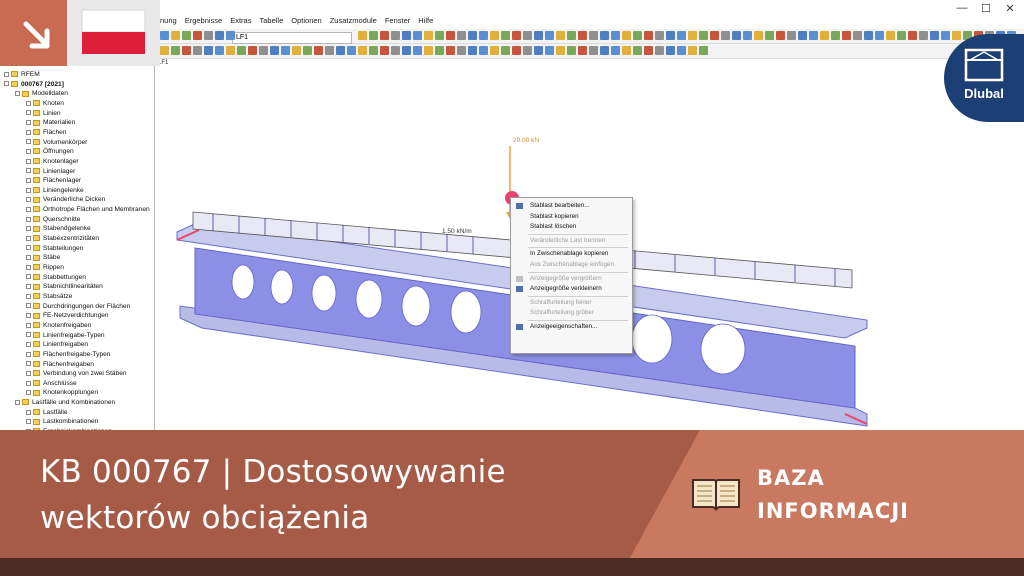 The height and width of the screenshot is (576, 1024). I want to click on navigator-item: 000767 [2021], so click(34, 84).